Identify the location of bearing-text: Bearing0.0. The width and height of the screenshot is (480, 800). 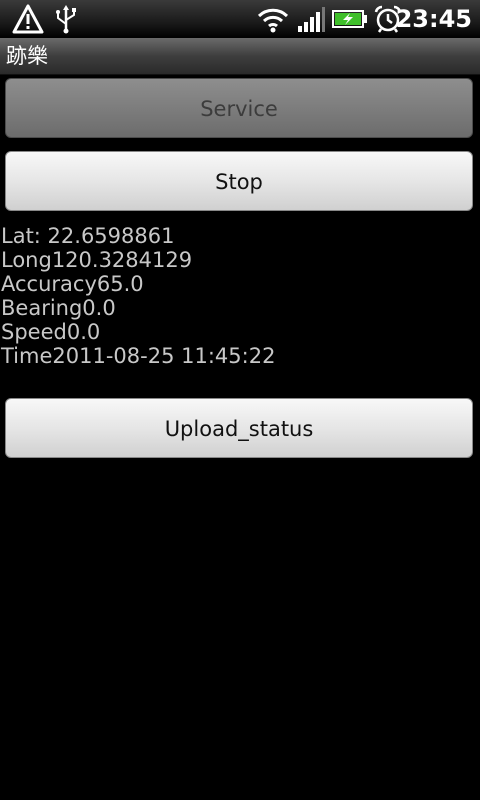
(58, 308).